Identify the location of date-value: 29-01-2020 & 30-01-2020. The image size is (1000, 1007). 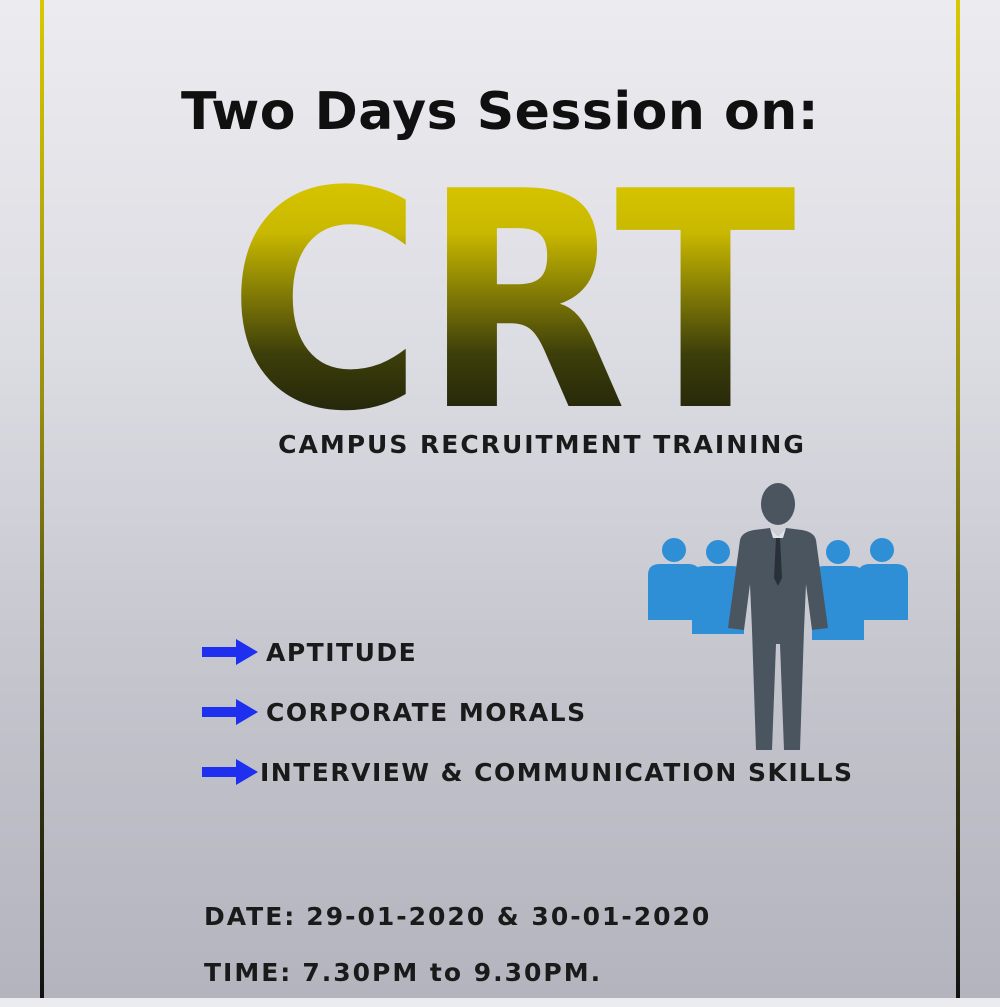
(509, 916).